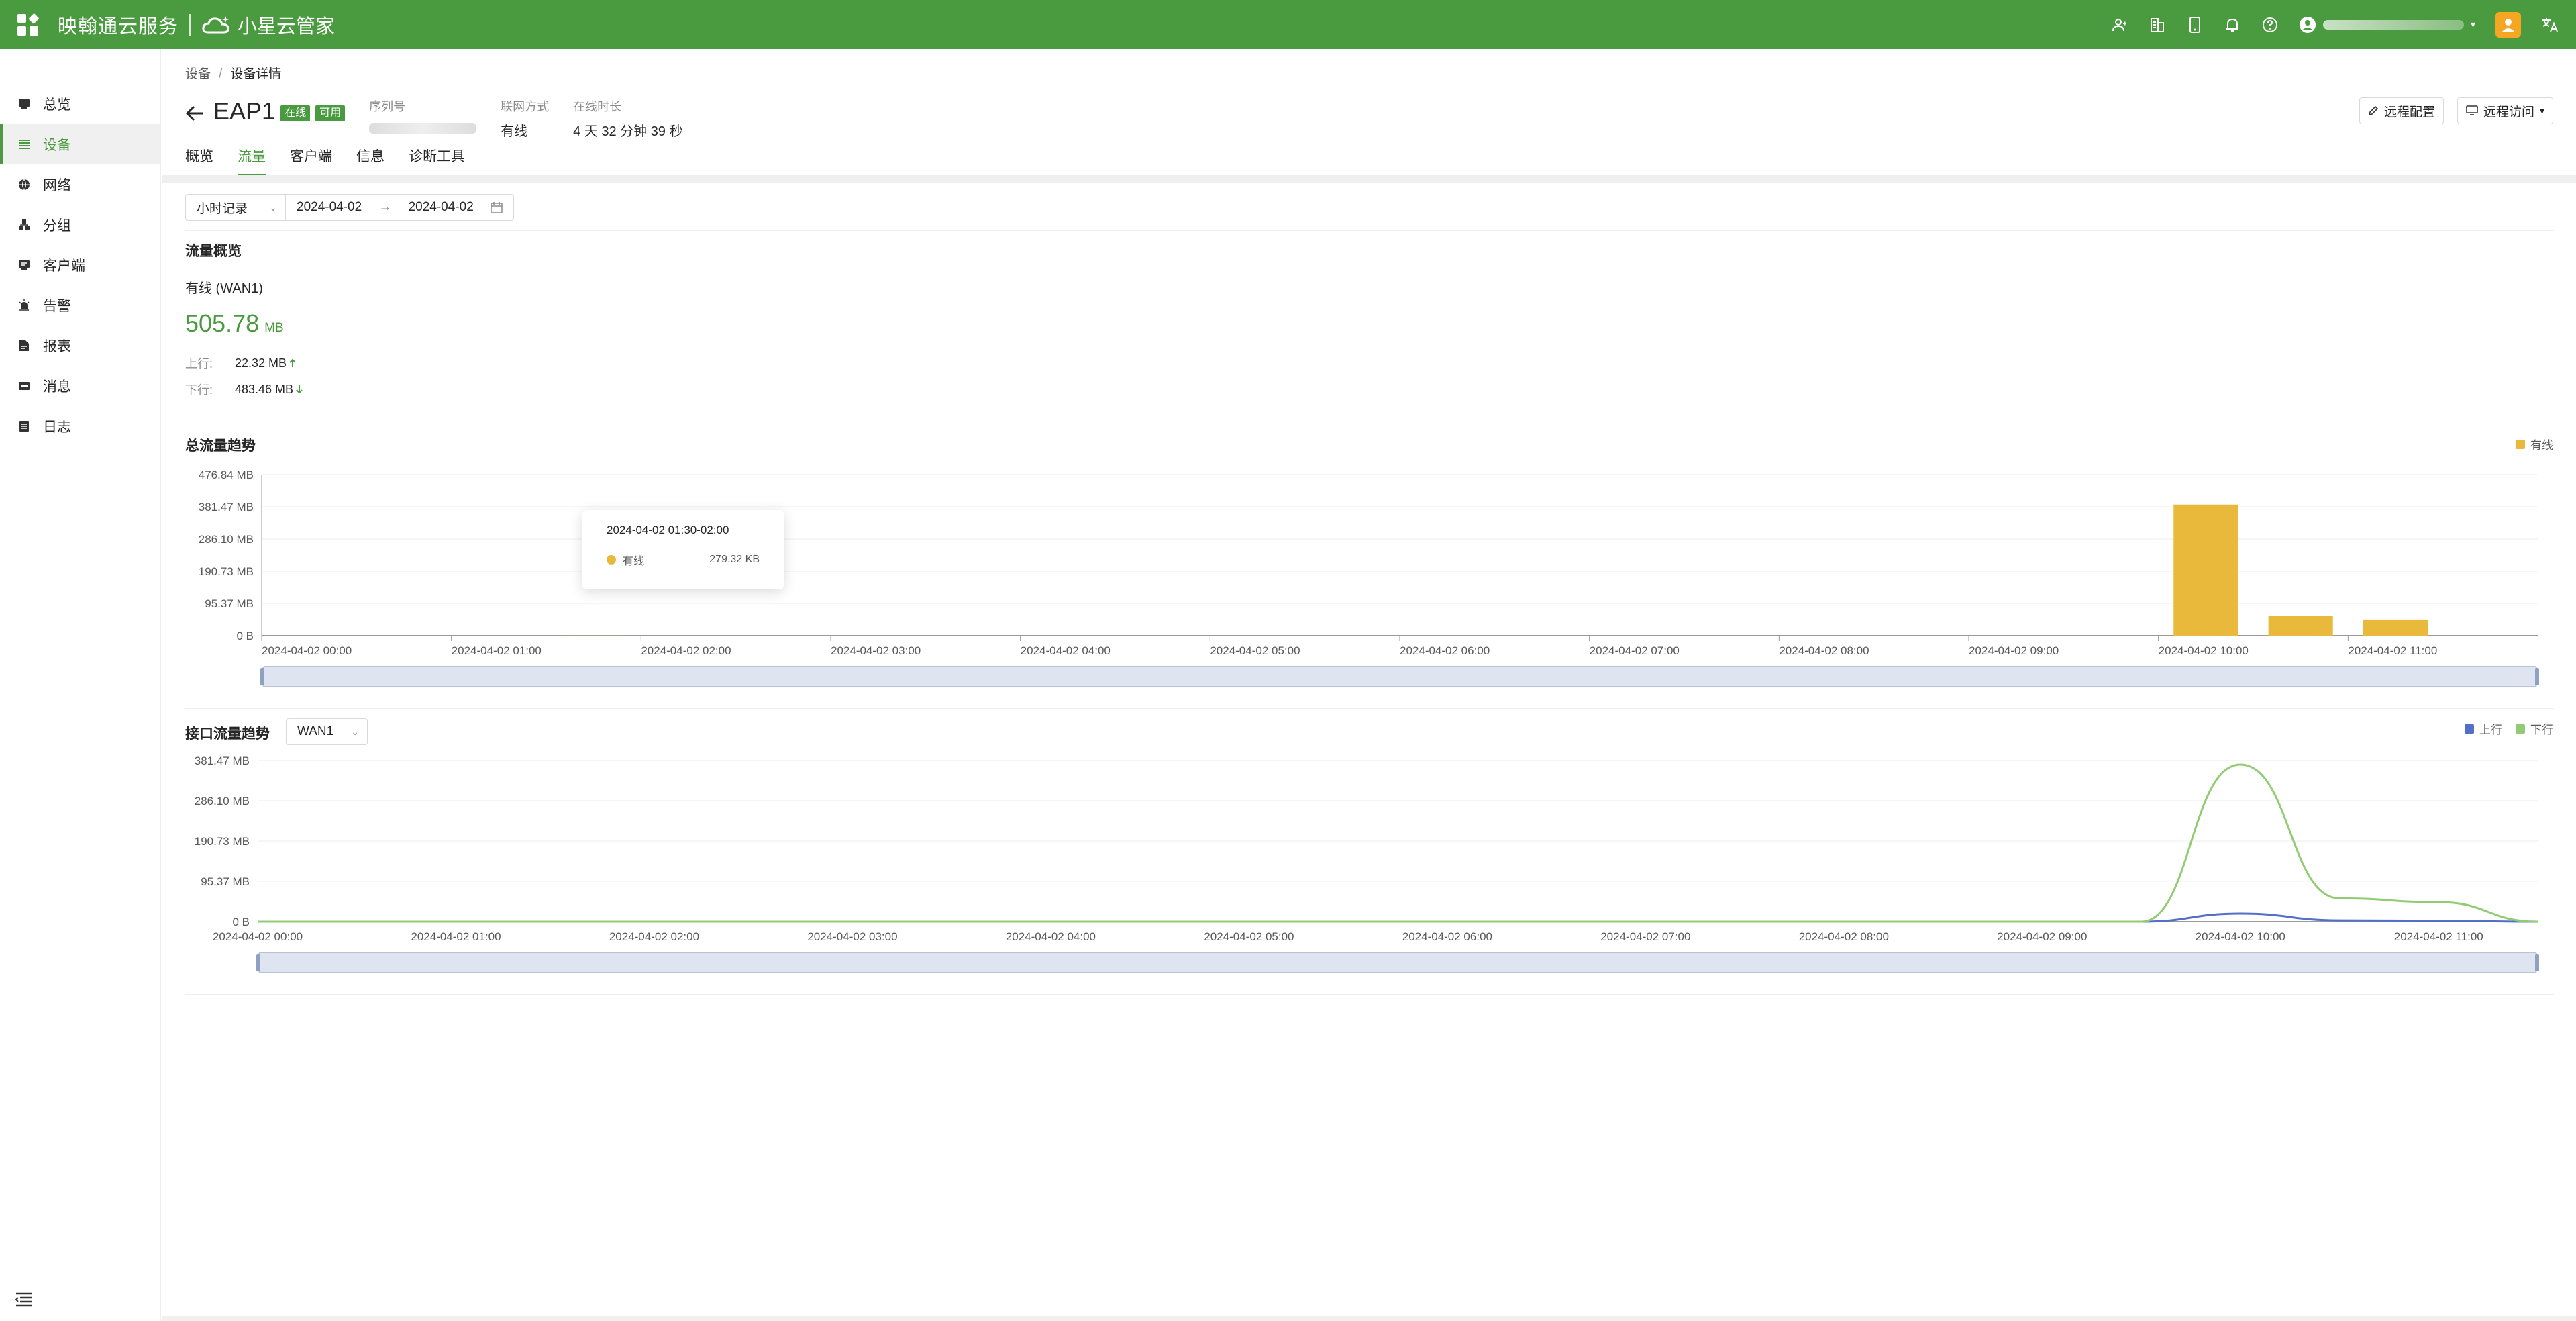  Describe the element at coordinates (80, 305) in the screenshot. I see `sidebar-item-alarm: 告警` at that location.